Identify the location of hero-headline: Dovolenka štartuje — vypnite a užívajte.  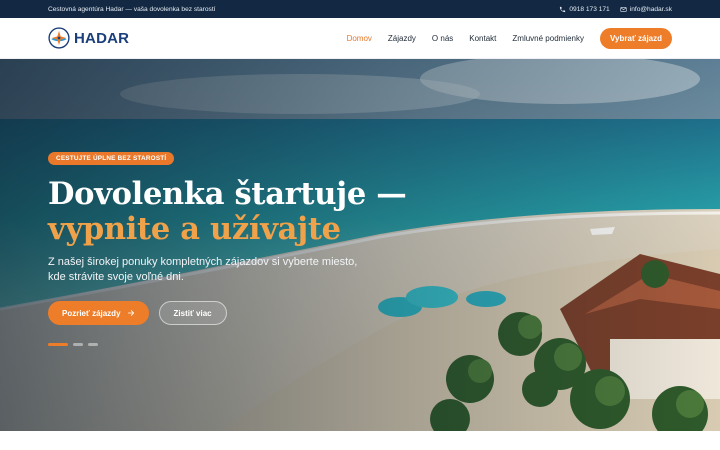
(238, 212).